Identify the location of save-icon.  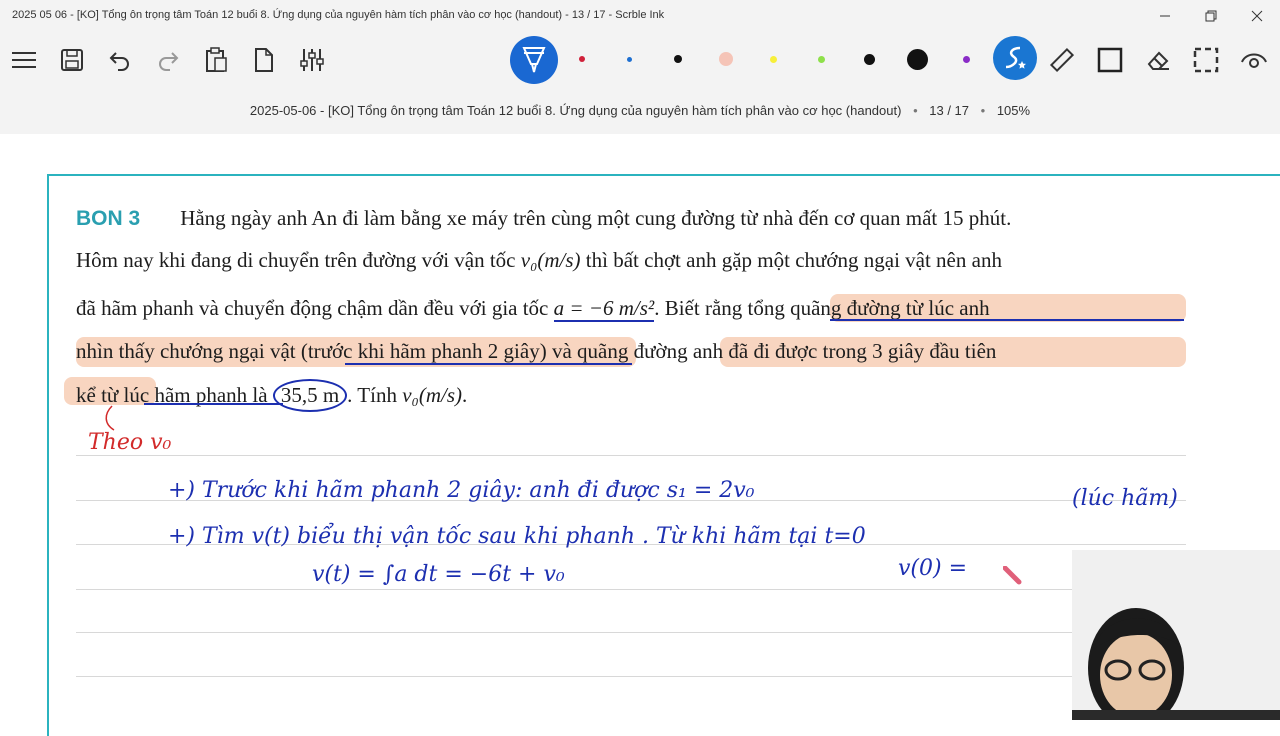
(72, 60).